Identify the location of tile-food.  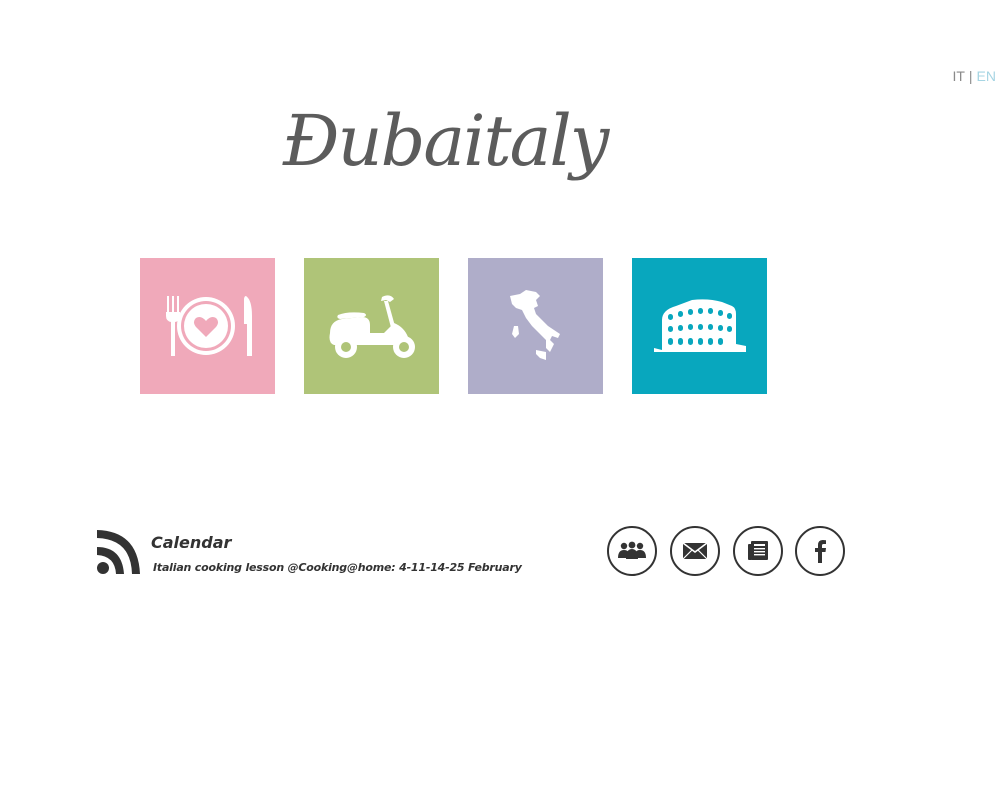
(207, 326).